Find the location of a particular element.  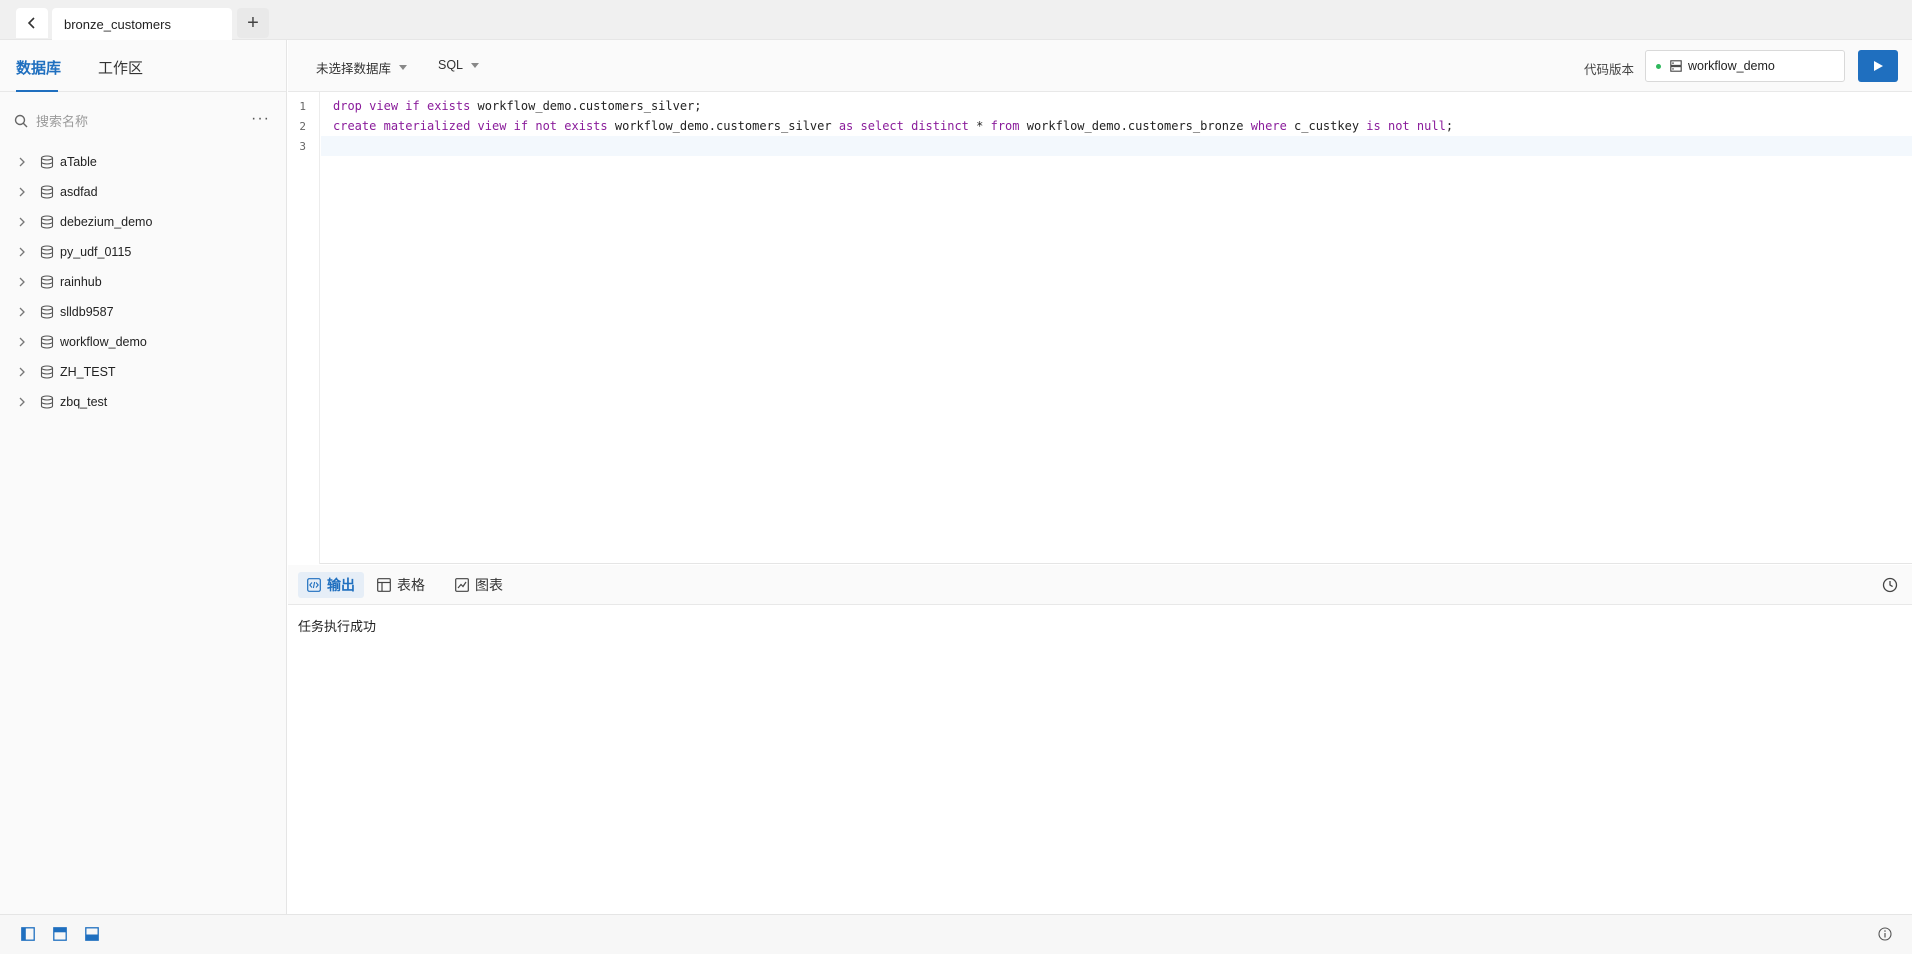

tab-chart: 图表 is located at coordinates (479, 585).